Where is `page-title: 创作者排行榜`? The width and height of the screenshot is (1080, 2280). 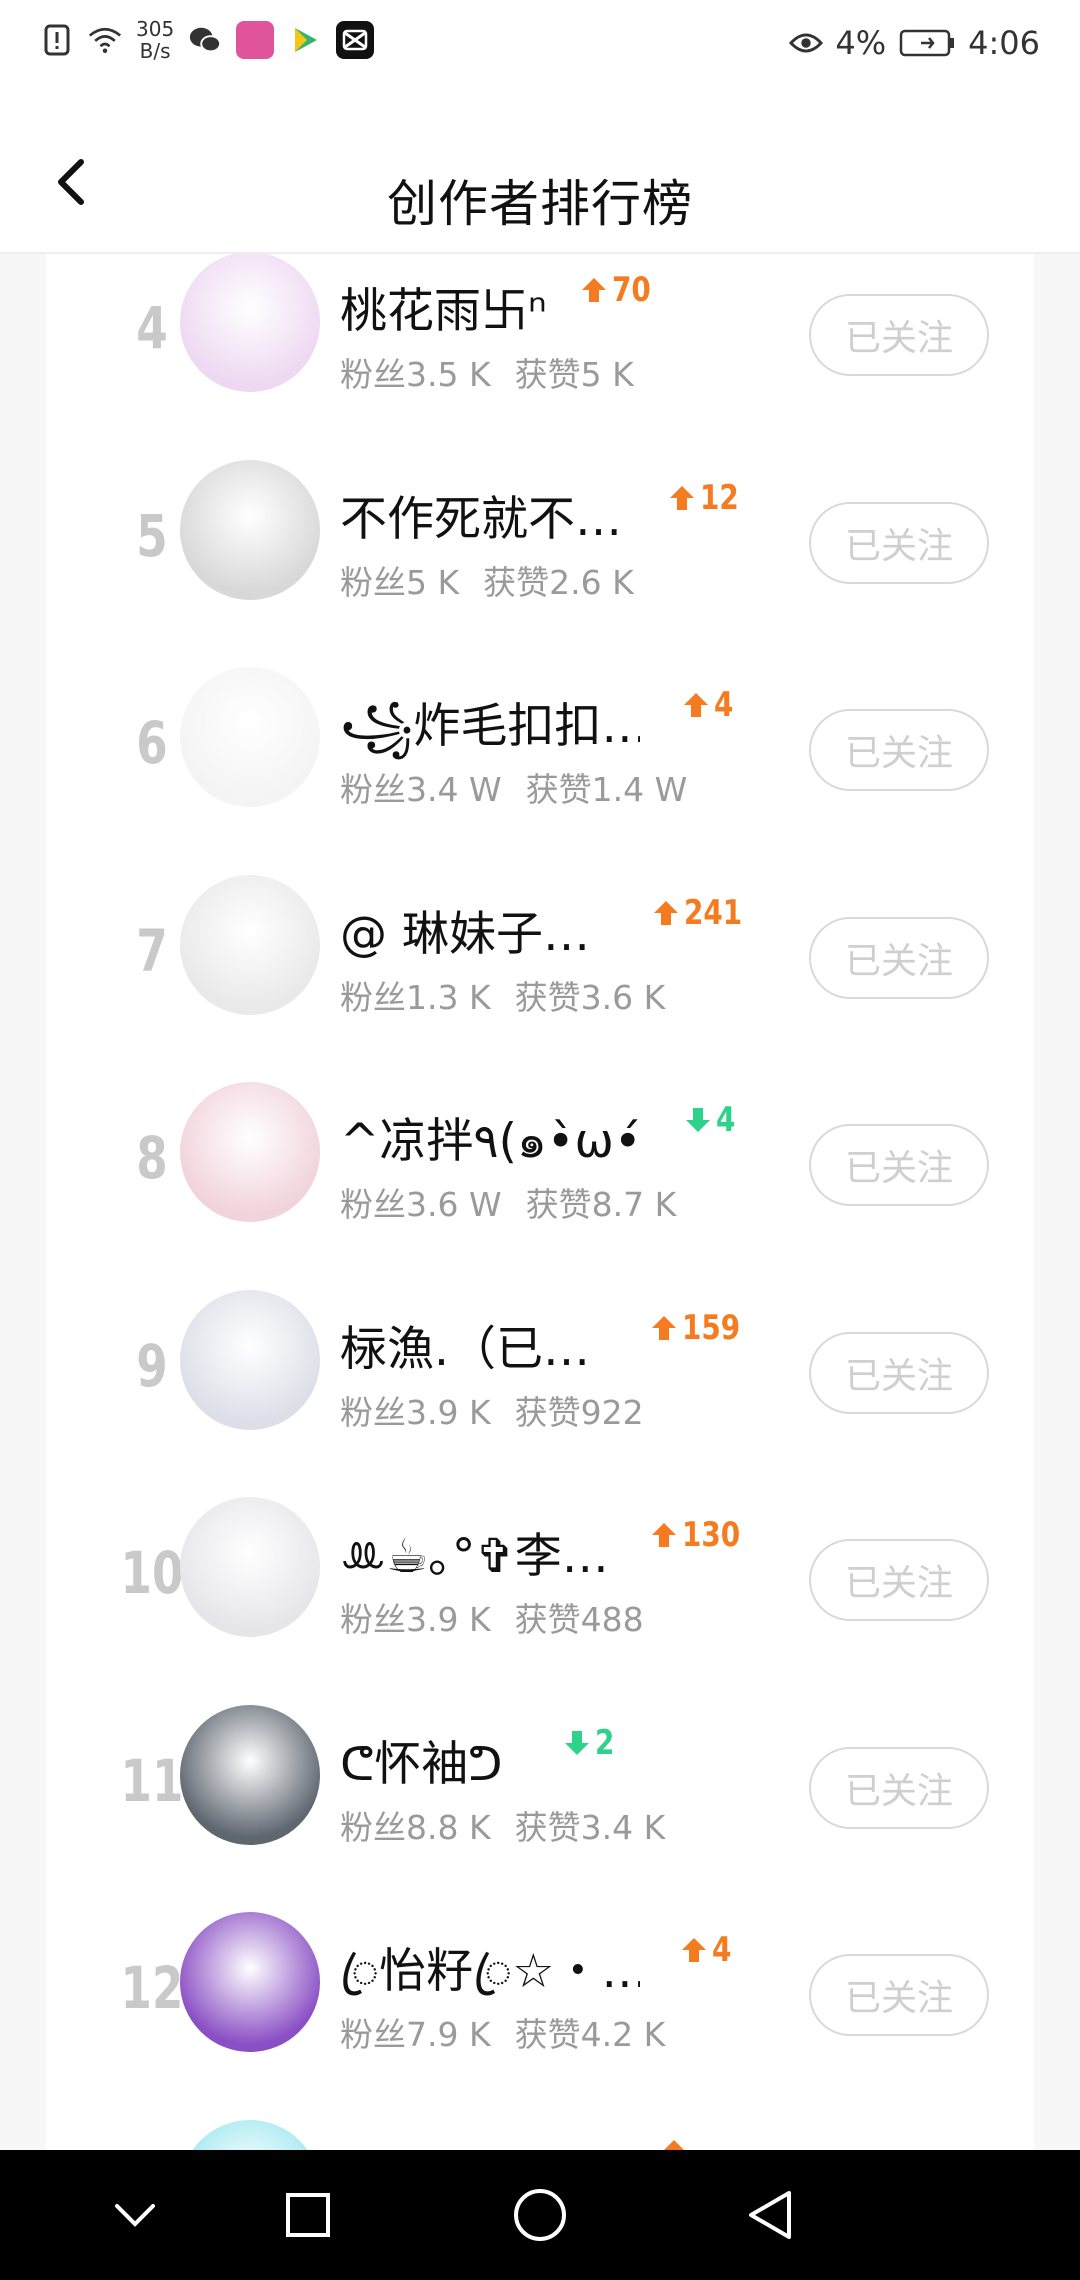
page-title: 创作者排行榜 is located at coordinates (540, 204).